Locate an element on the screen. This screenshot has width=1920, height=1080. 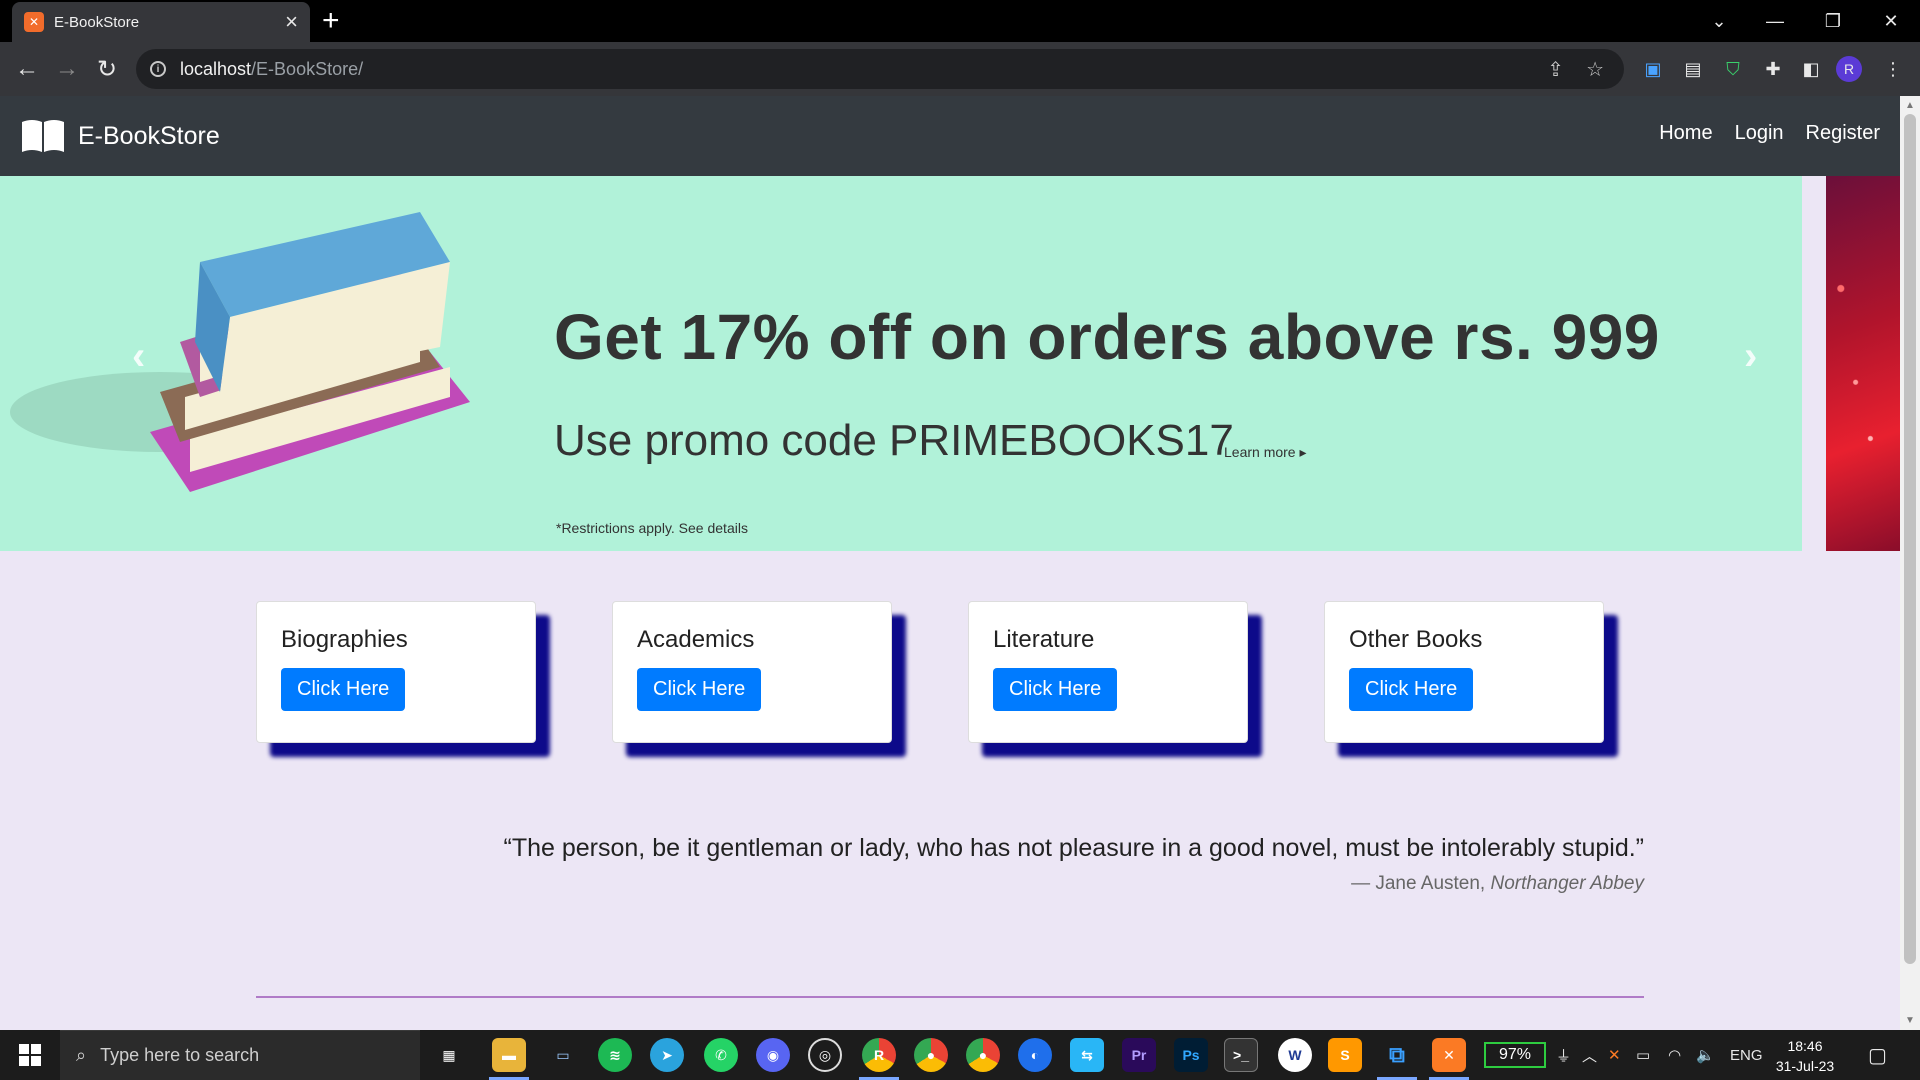
scroll-down-icon: ▼ is located at coordinates (1910, 1020).